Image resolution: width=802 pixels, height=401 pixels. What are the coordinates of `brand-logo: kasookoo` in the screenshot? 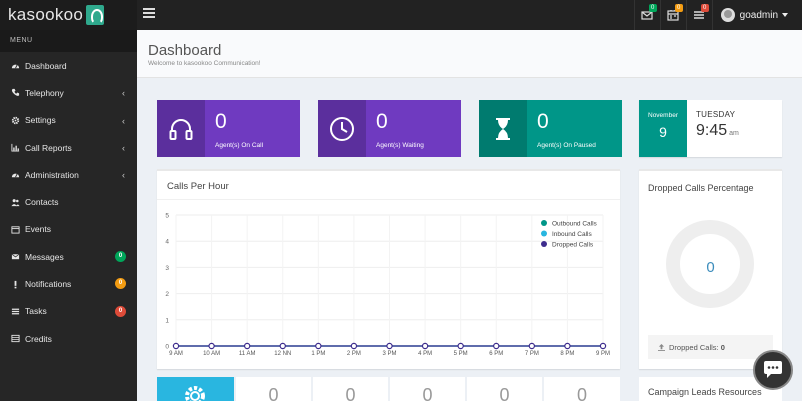 It's located at (68, 15).